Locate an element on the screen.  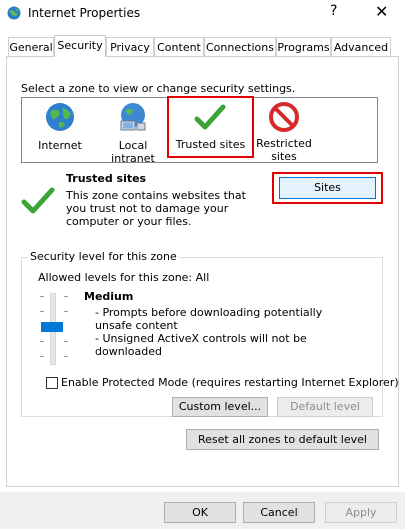
ok-button: OK is located at coordinates (200, 512).